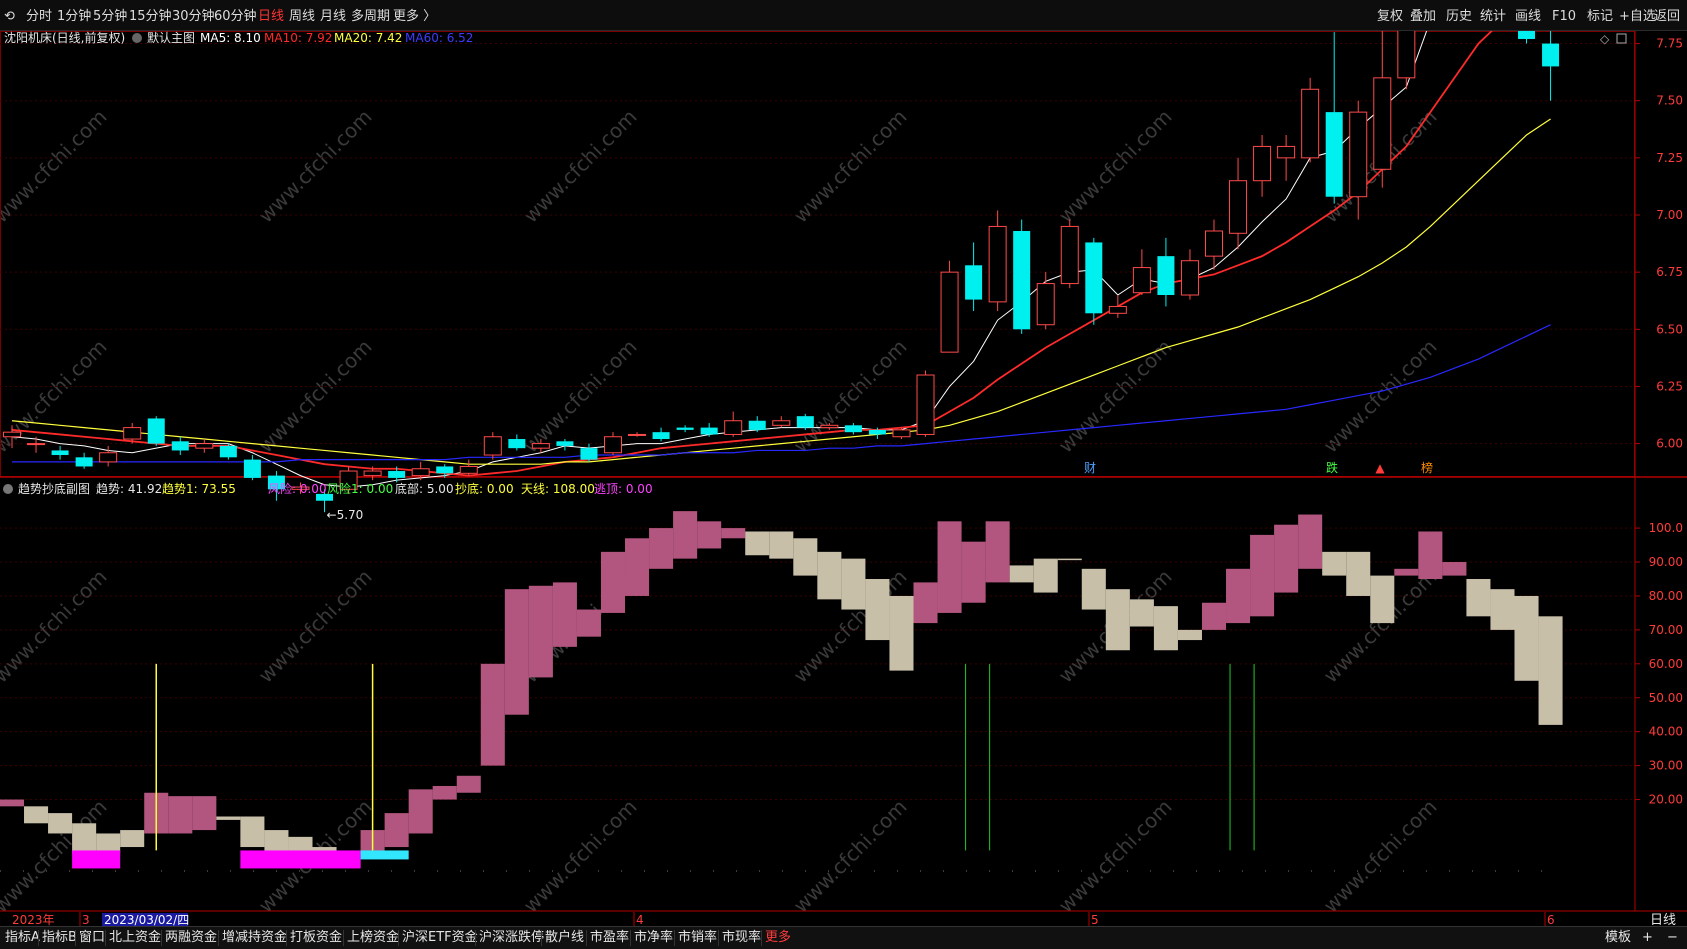 This screenshot has height=949, width=1687. Describe the element at coordinates (1380, 468) in the screenshot. I see `event-marker-2: ▲` at that location.